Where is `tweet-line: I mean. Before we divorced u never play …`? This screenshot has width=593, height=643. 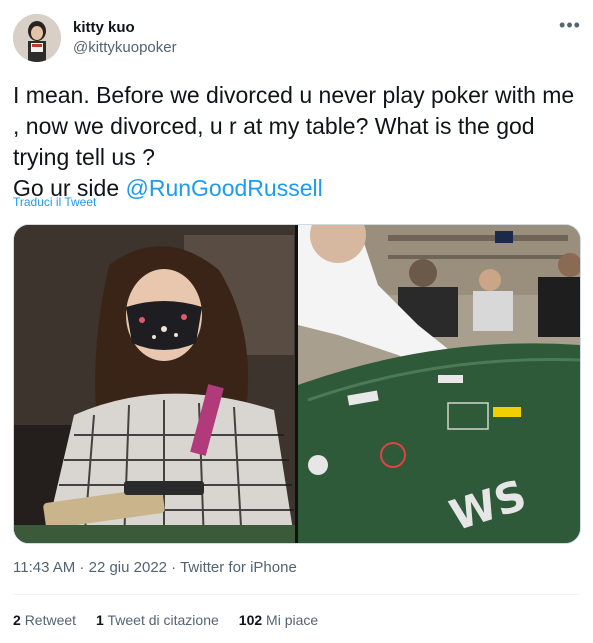 tweet-line: I mean. Before we divorced u never play … is located at coordinates (294, 95).